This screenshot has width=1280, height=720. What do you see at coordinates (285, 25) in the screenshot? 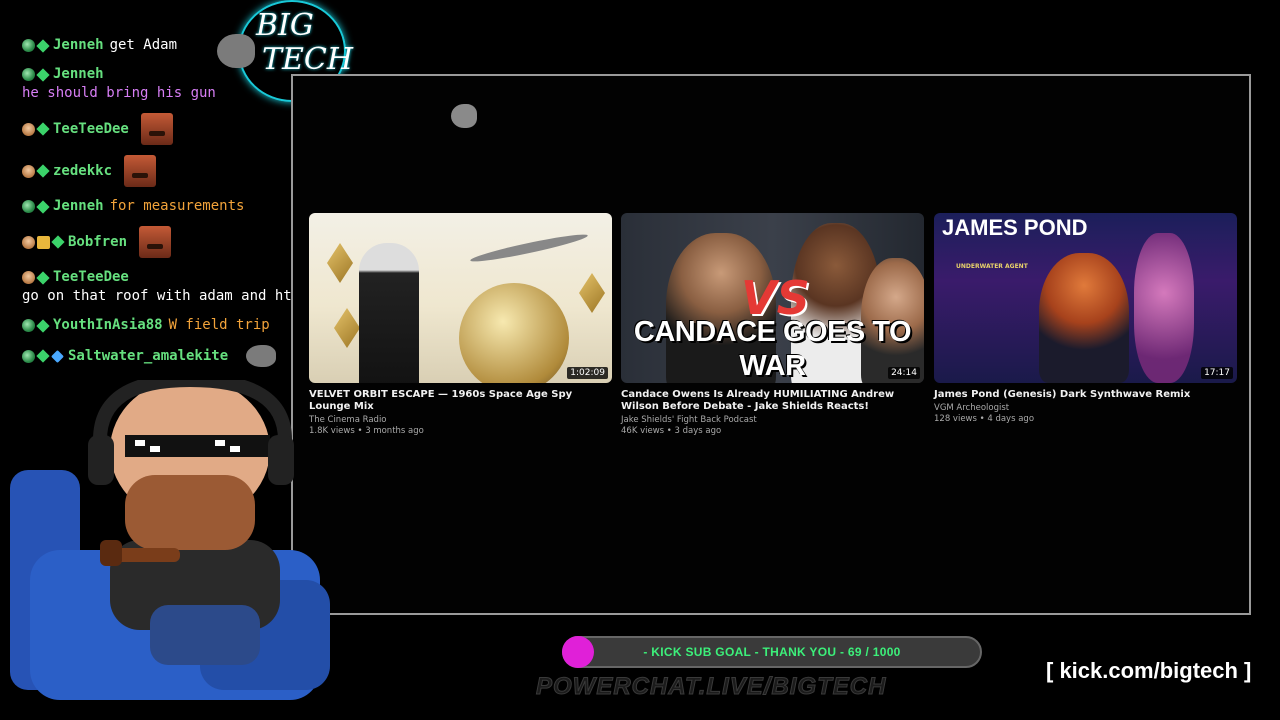
I see `logo-line1: BIG` at bounding box center [285, 25].